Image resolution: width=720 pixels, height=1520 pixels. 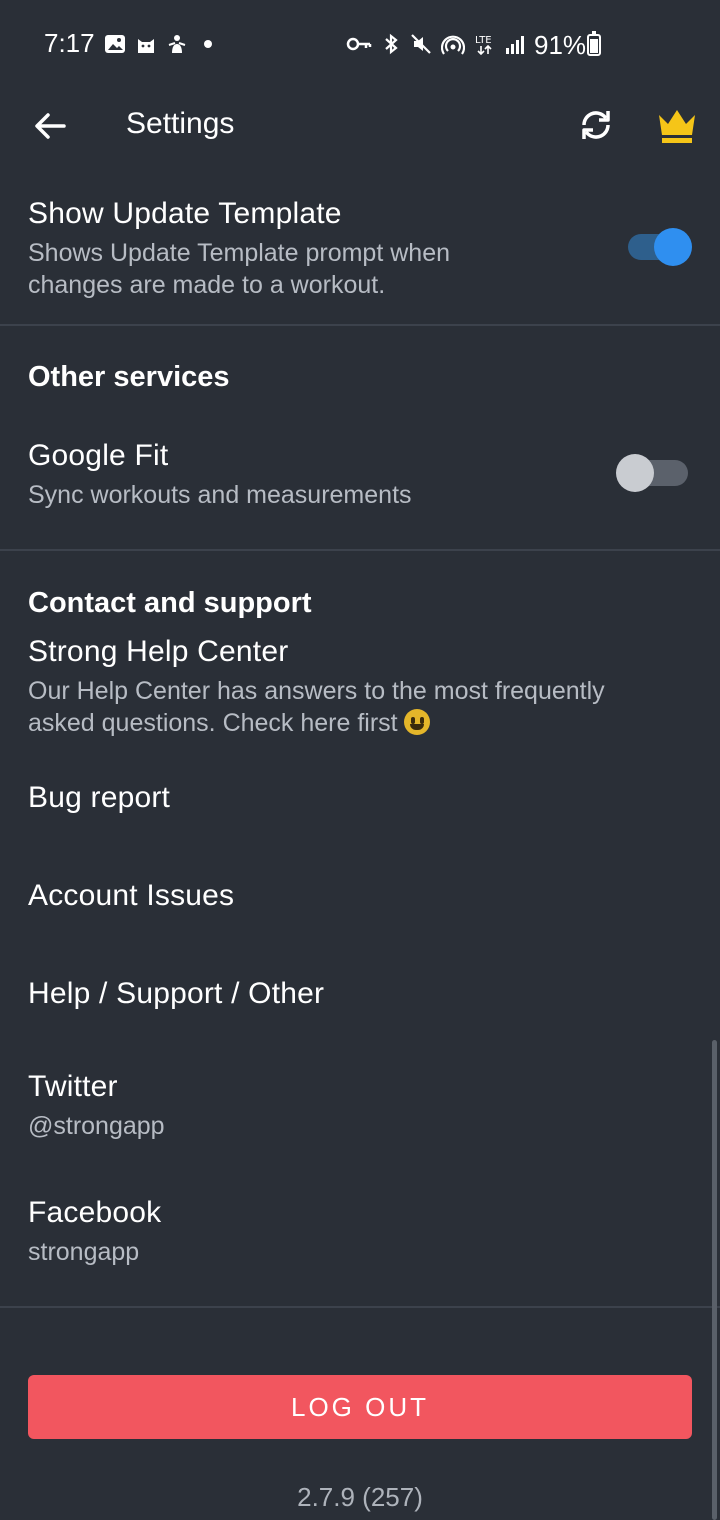 I want to click on update-template-toggle, so click(x=660, y=247).